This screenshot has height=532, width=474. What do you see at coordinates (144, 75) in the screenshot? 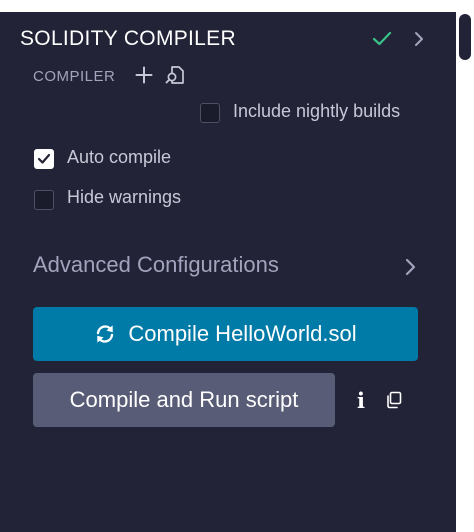
I see `plus-icon` at bounding box center [144, 75].